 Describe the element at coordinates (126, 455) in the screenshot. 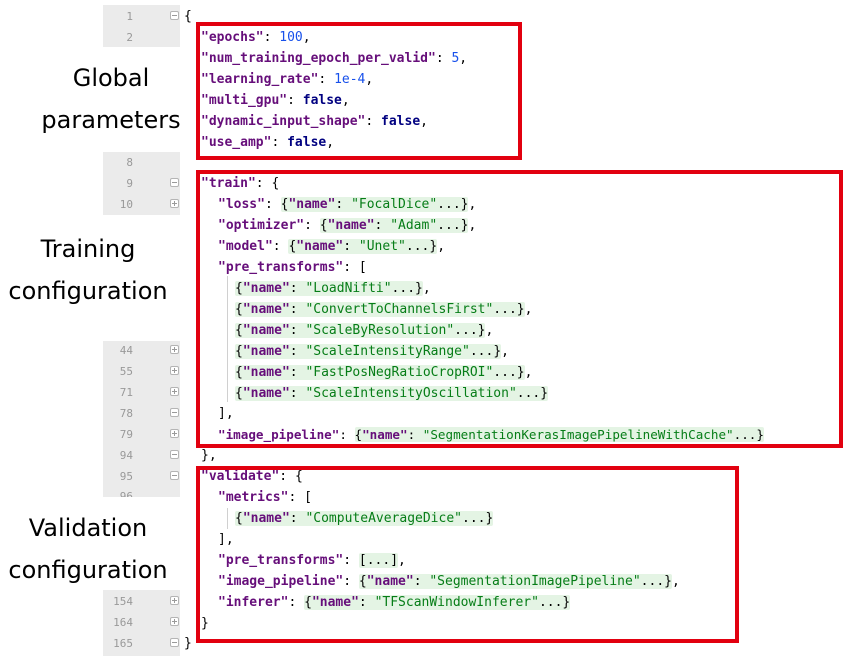

I see `line-number: 94` at that location.